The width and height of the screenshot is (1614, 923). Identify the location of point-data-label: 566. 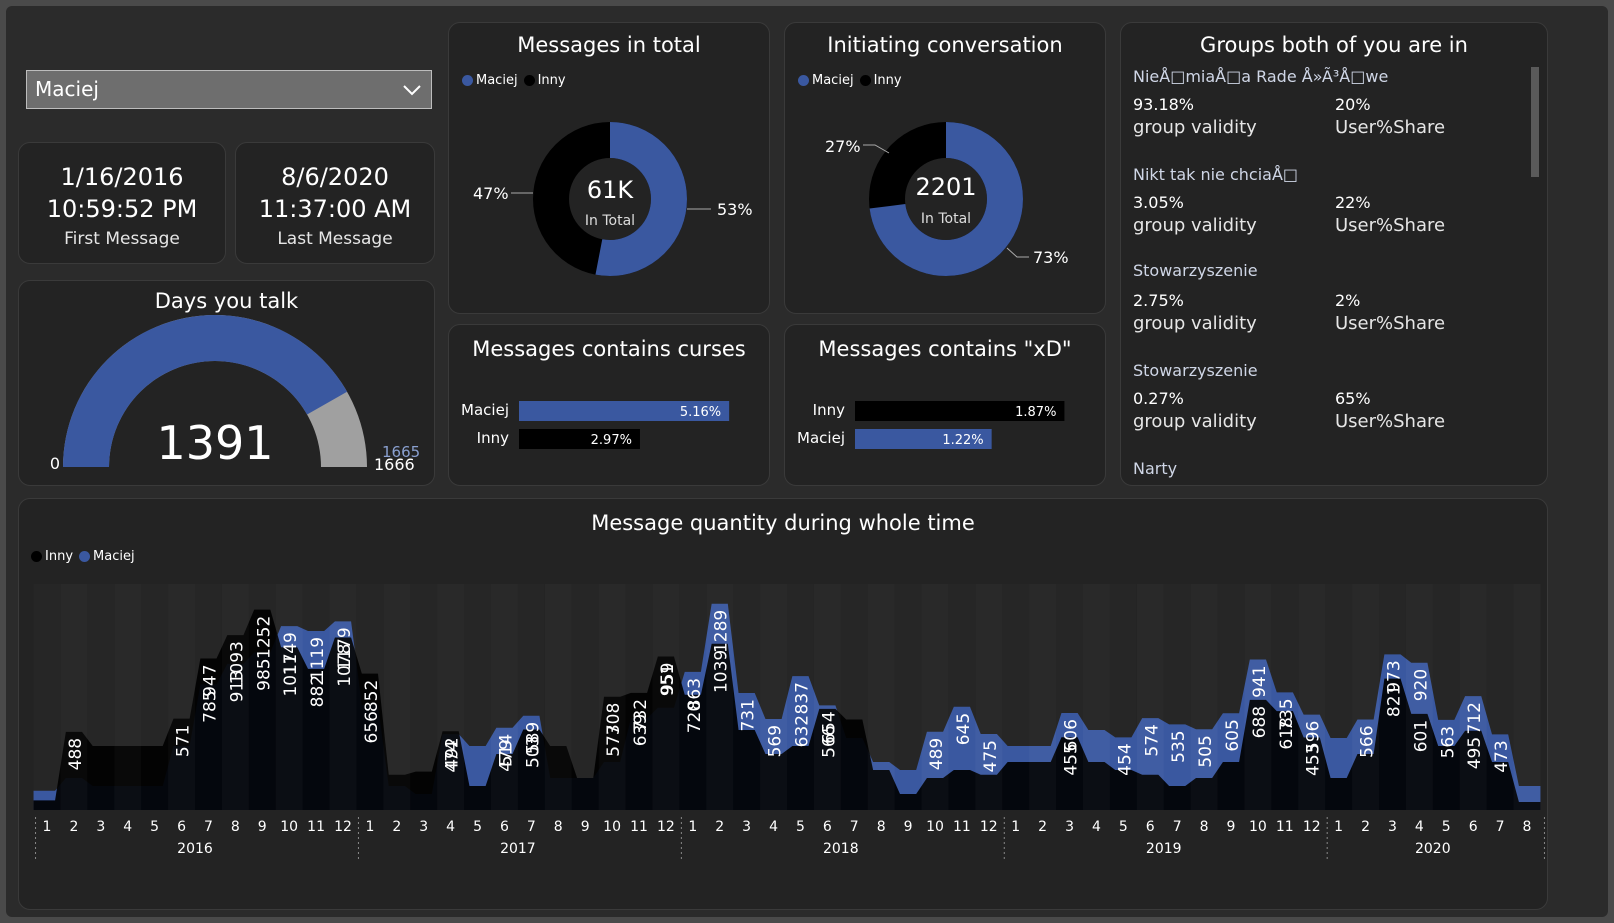
(1368, 741).